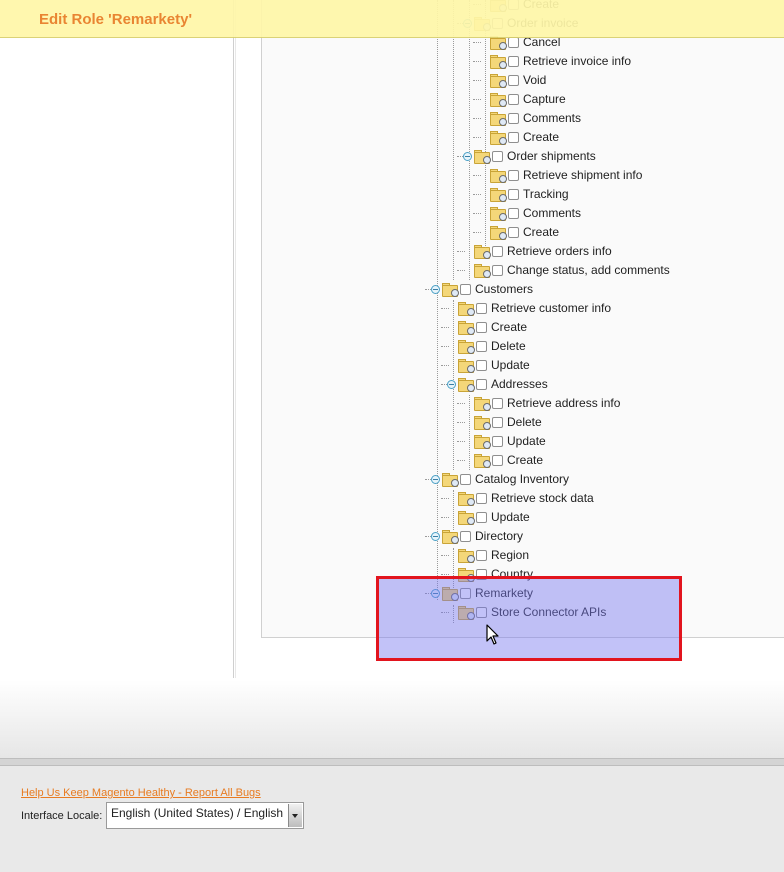  Describe the element at coordinates (537, 251) in the screenshot. I see `tree-node: Retrieve orders info` at that location.